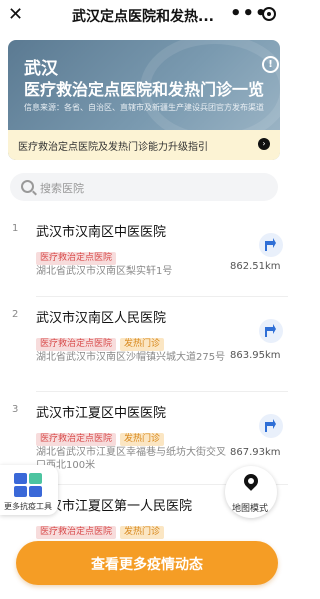  Describe the element at coordinates (255, 452) in the screenshot. I see `distance: 867.93km` at that location.